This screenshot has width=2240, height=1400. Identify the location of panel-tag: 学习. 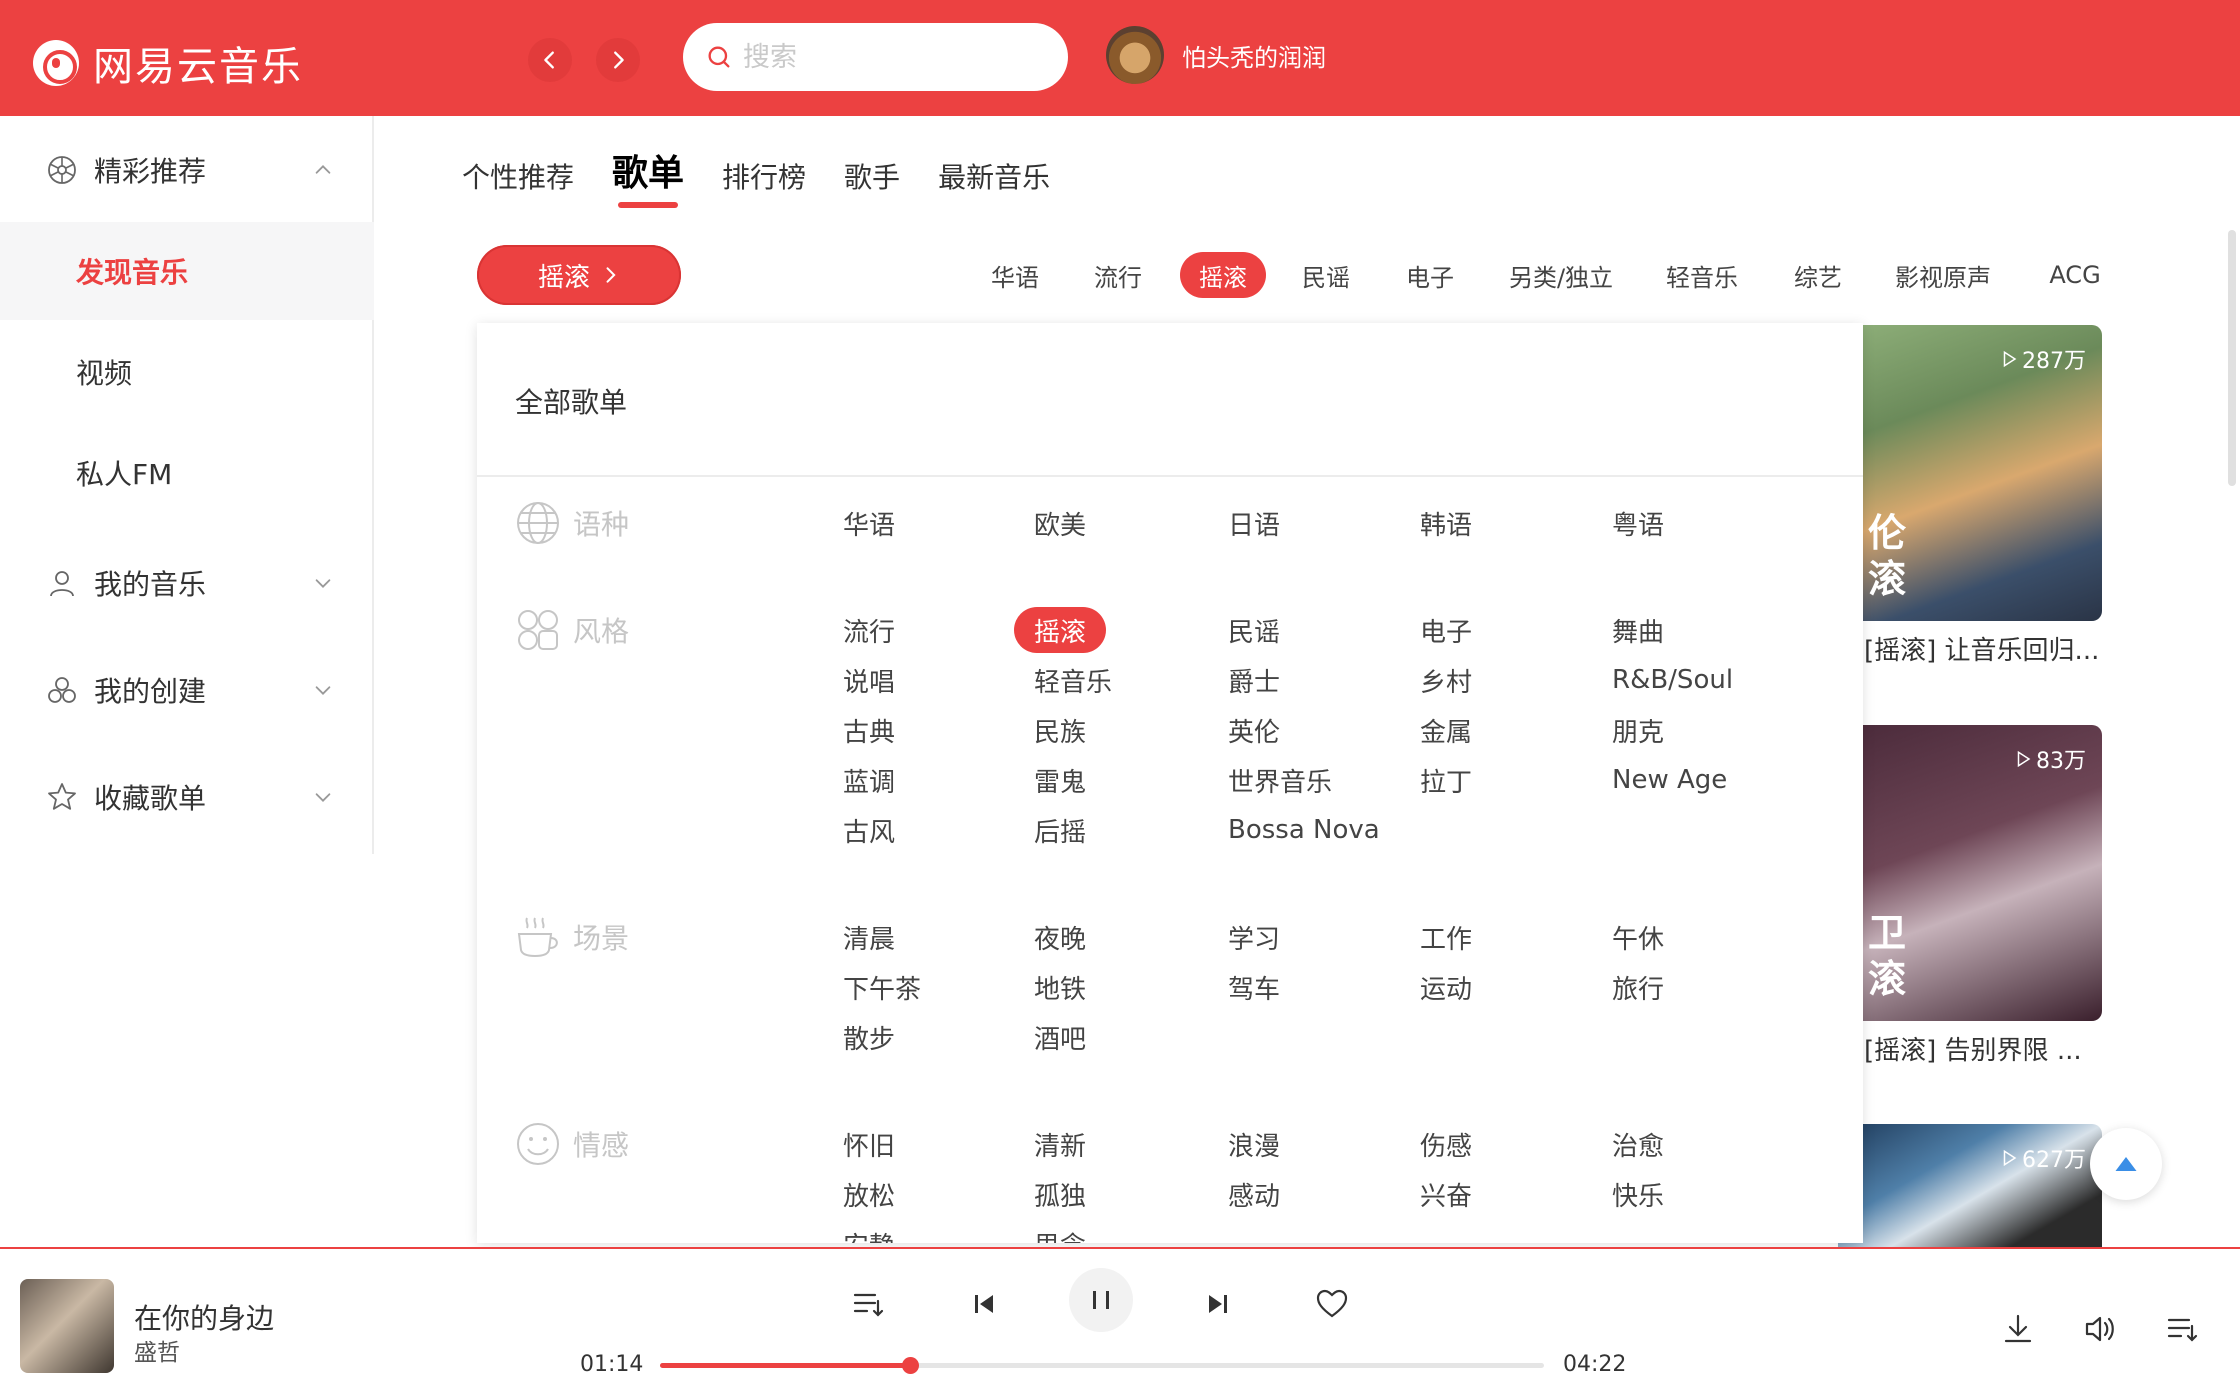
(1254, 937).